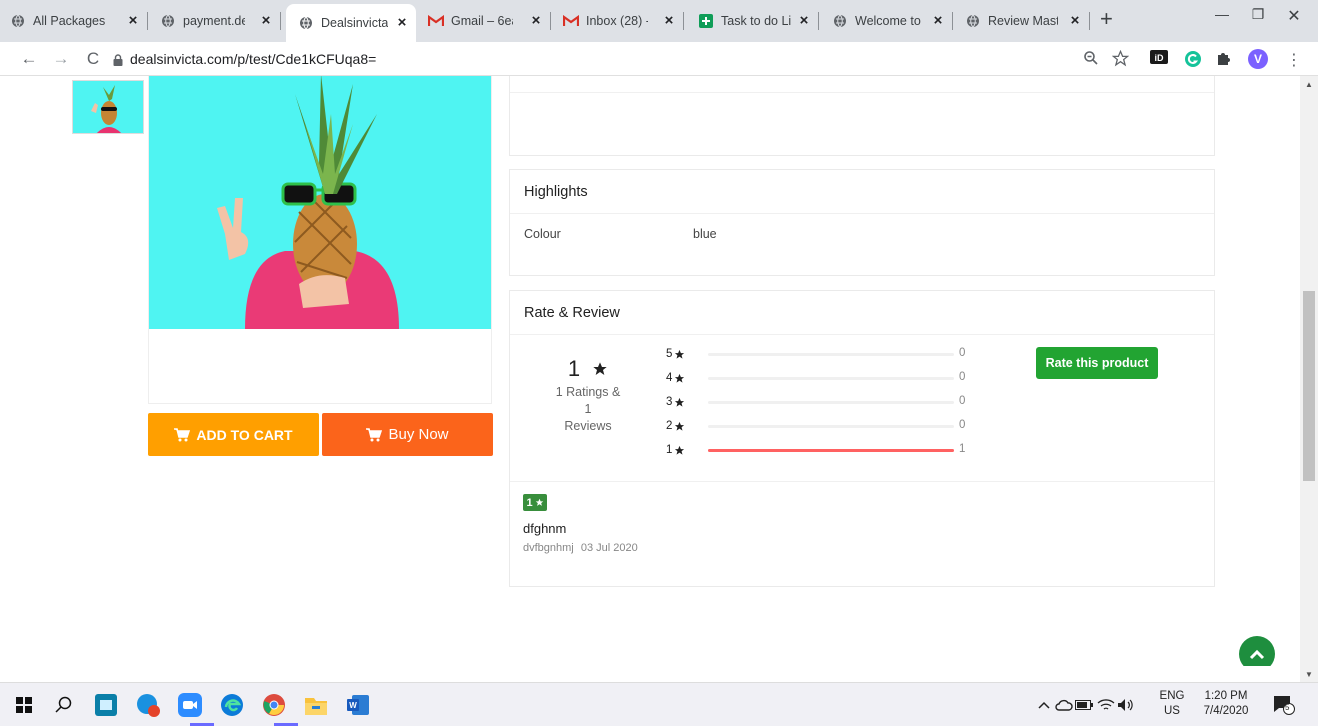 This screenshot has width=1318, height=726. What do you see at coordinates (862, 192) in the screenshot?
I see `highlights-title: Highlights` at bounding box center [862, 192].